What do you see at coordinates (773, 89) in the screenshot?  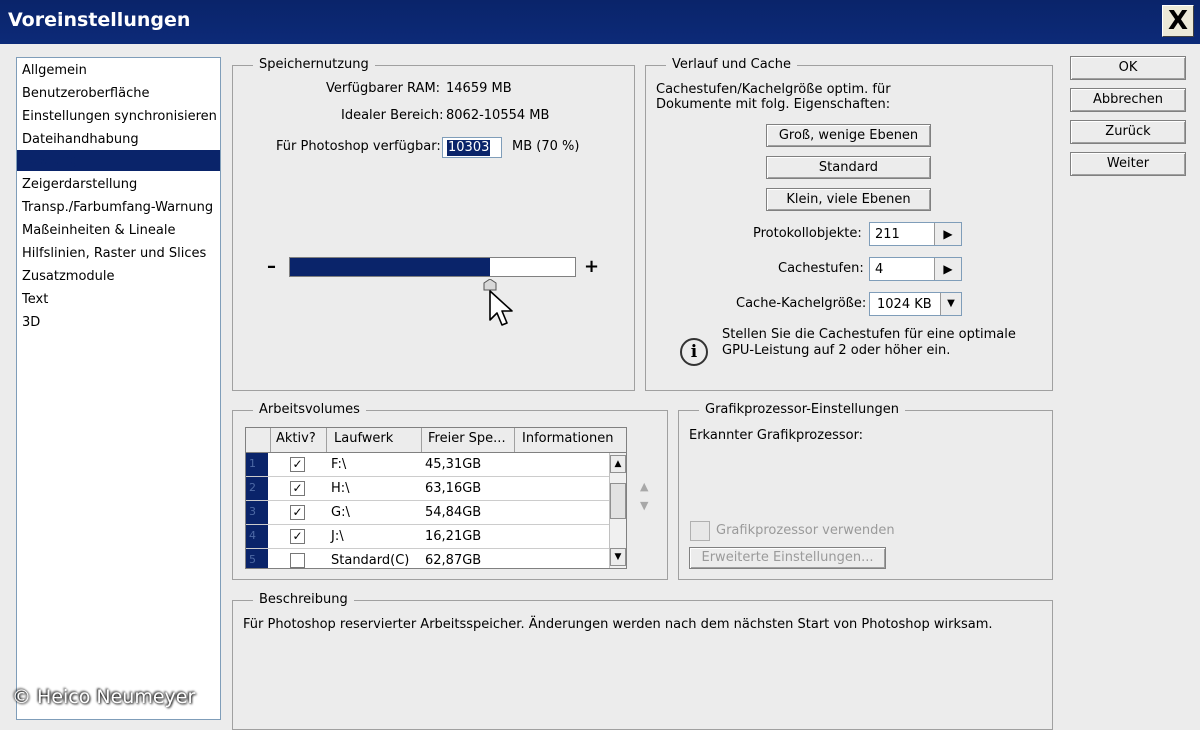 I see `cache-intro-line1: Cachestufen/Kachelgröße optim. für` at bounding box center [773, 89].